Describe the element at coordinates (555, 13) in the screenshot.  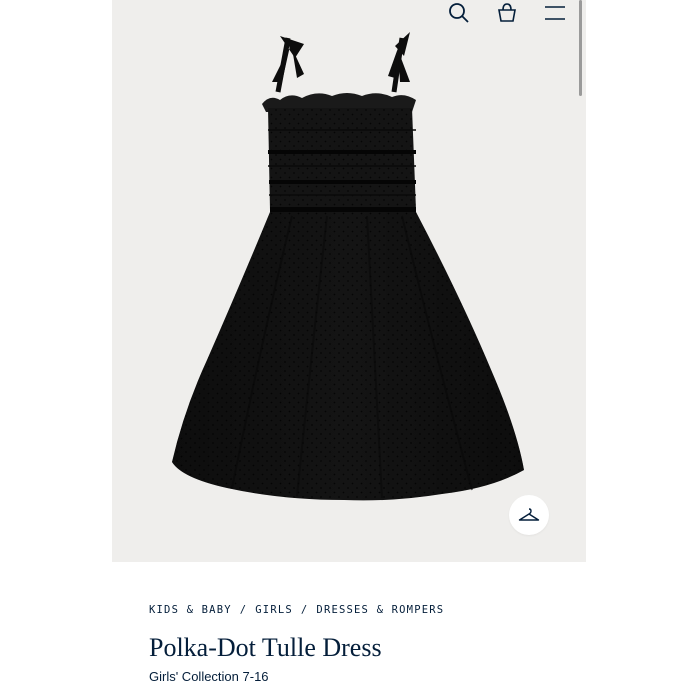
I see `menu-icon` at that location.